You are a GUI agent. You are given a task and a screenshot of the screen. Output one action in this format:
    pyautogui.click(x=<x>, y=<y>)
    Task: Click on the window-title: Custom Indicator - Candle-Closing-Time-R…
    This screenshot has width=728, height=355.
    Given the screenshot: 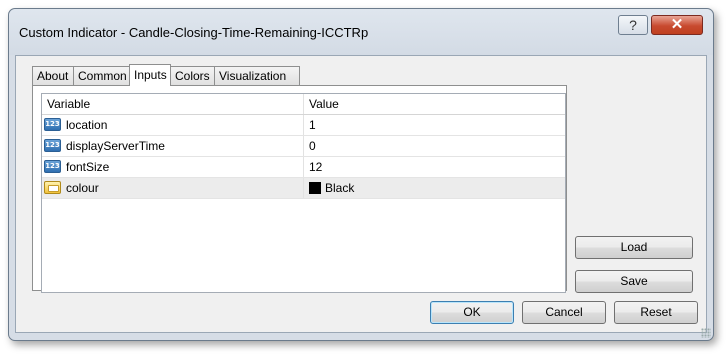 What is the action you would take?
    pyautogui.click(x=194, y=32)
    